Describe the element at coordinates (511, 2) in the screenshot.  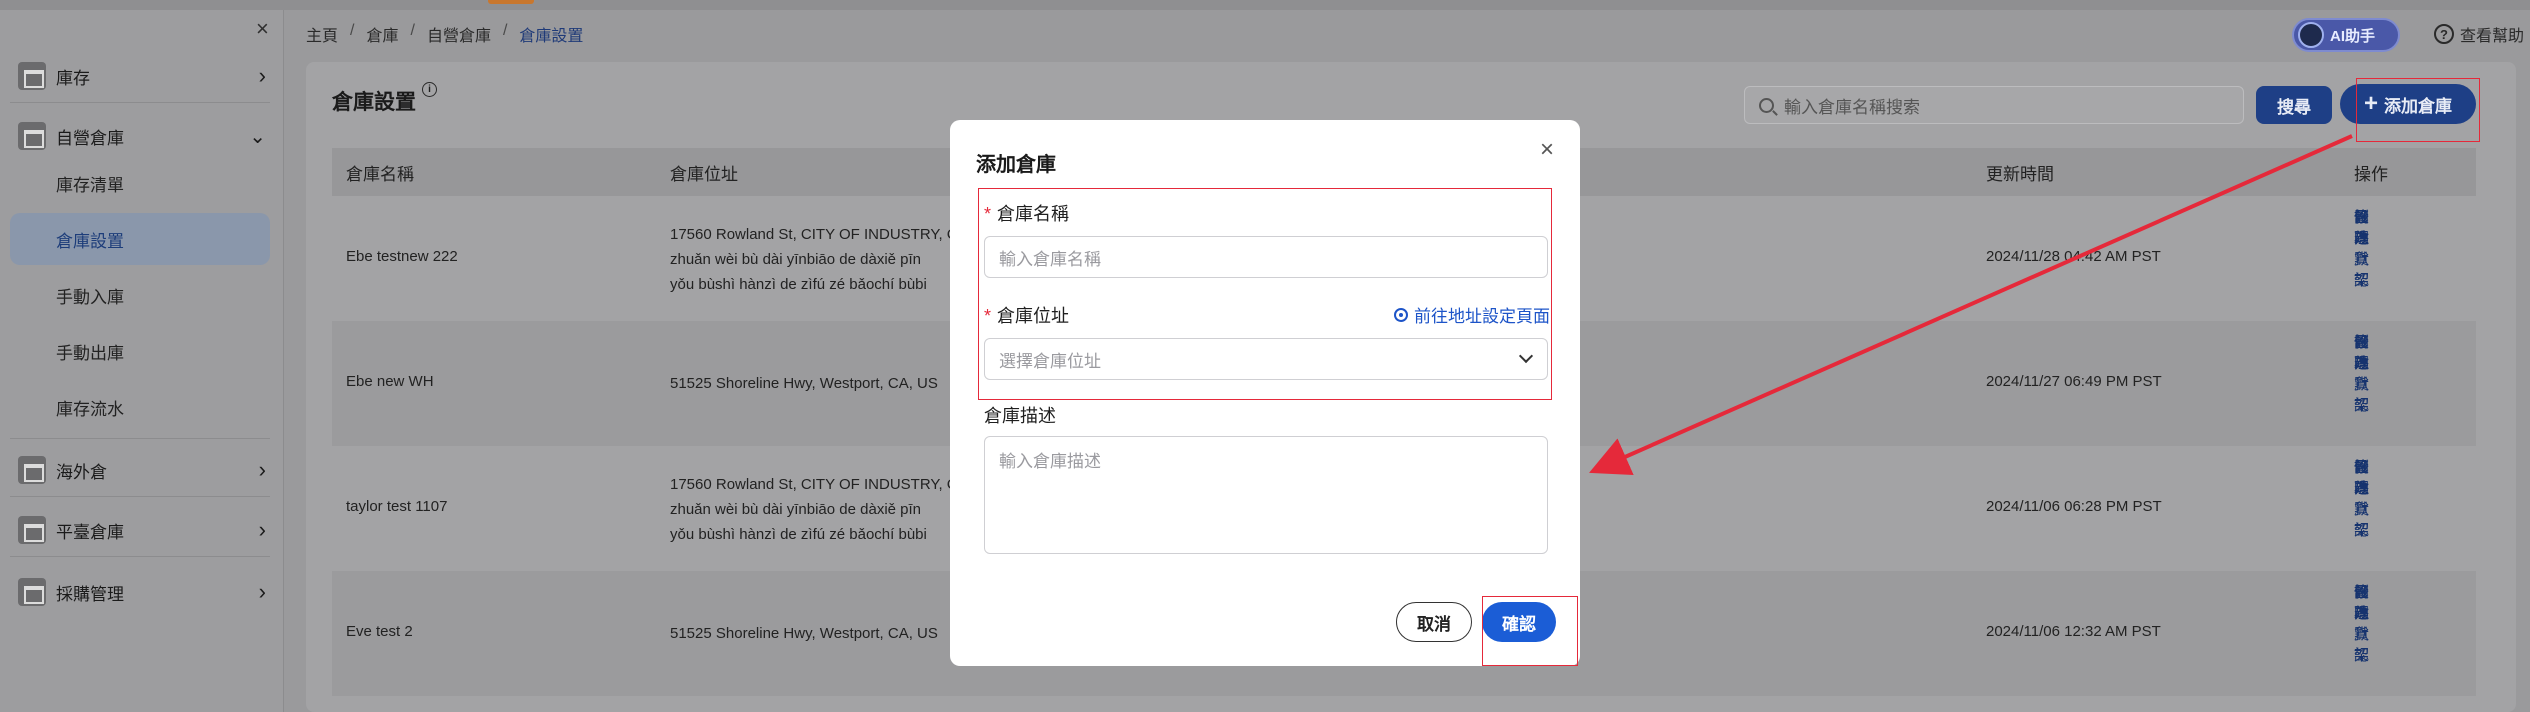
I see `top-accent` at that location.